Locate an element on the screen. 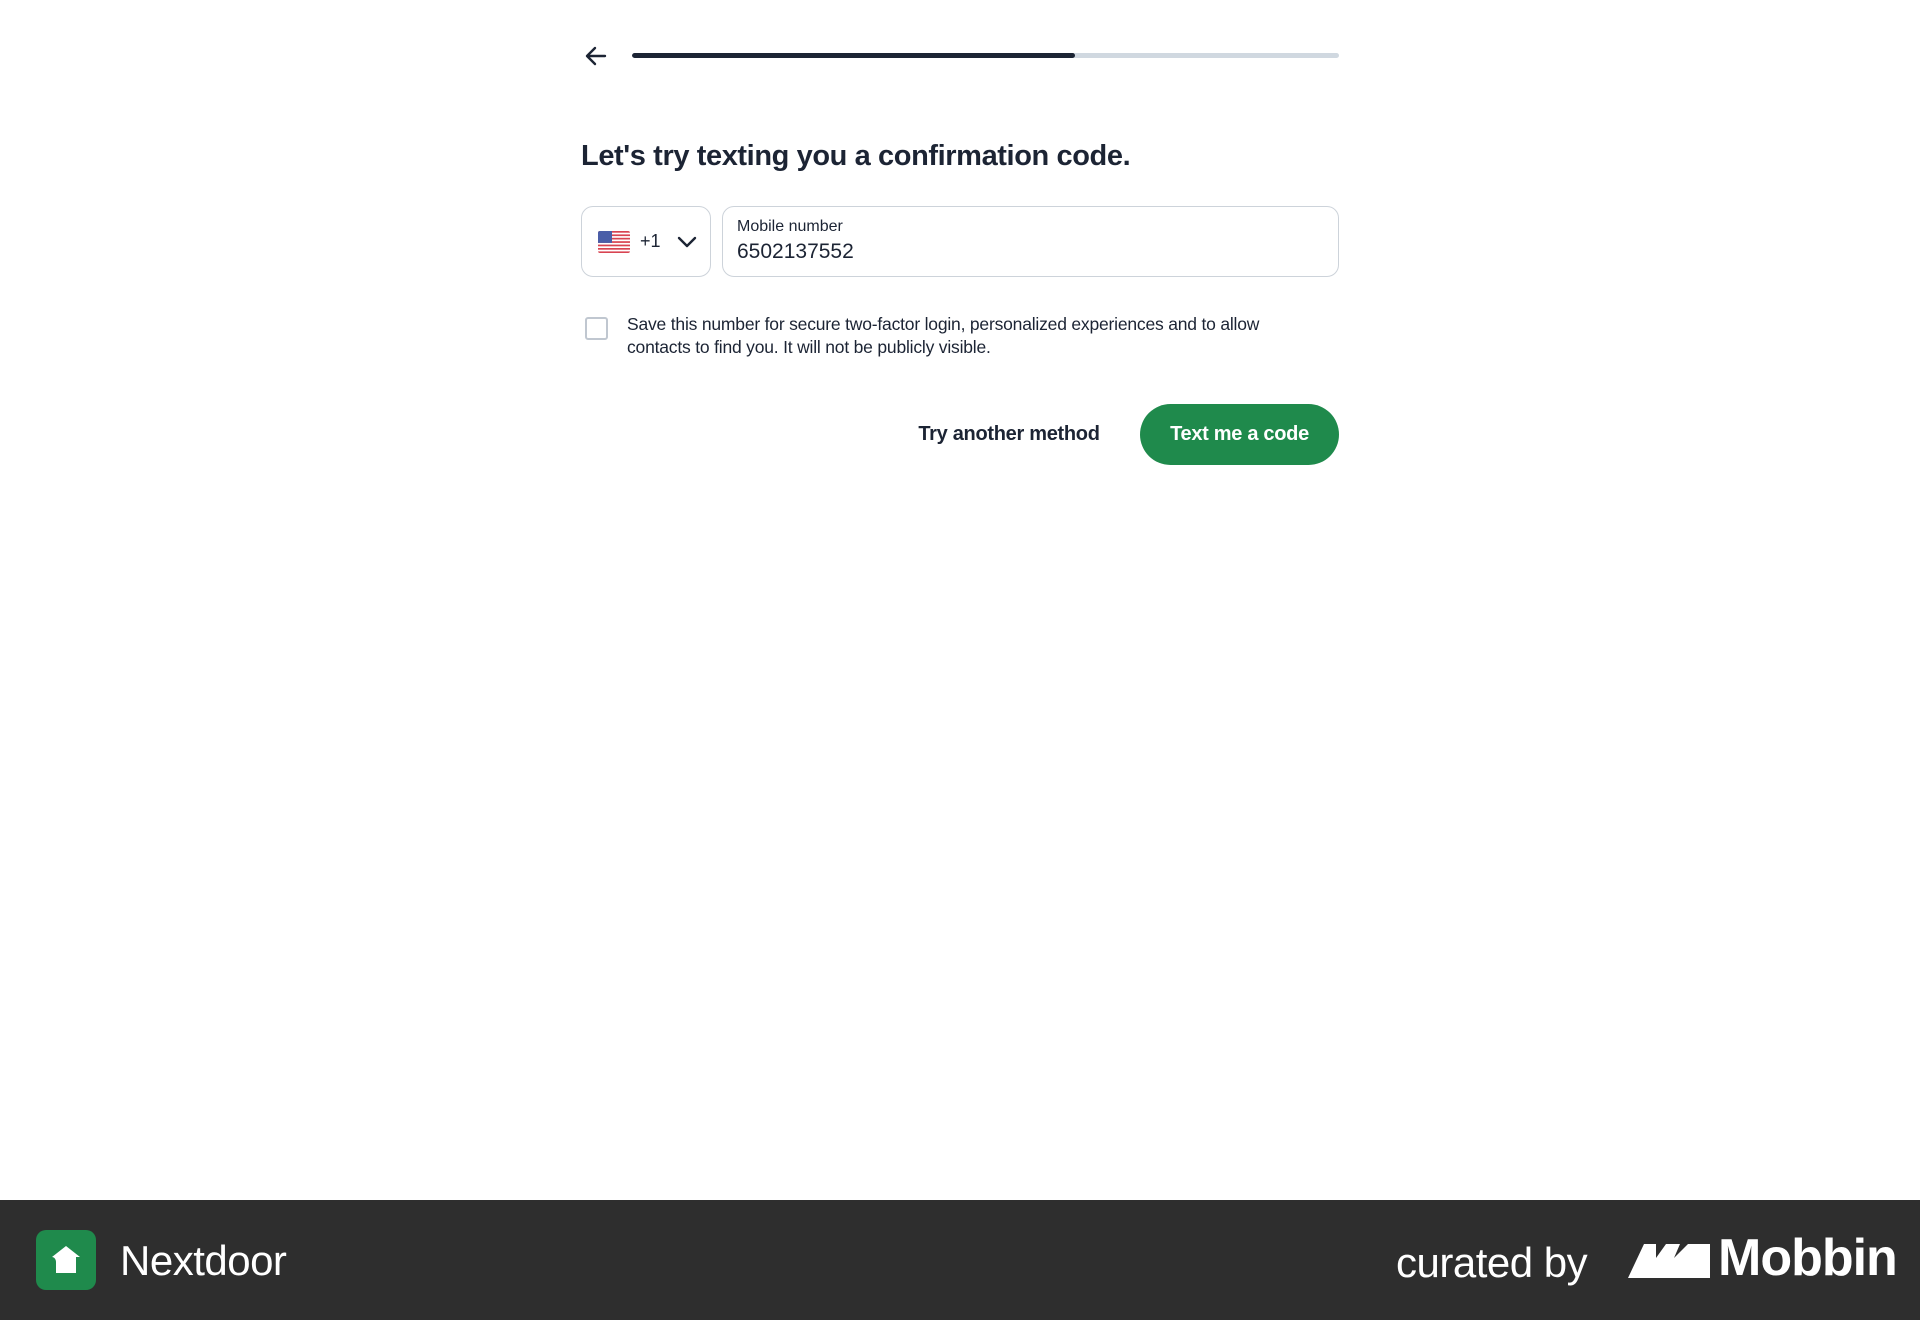 The height and width of the screenshot is (1320, 1920). chevron-down-icon is located at coordinates (686, 241).